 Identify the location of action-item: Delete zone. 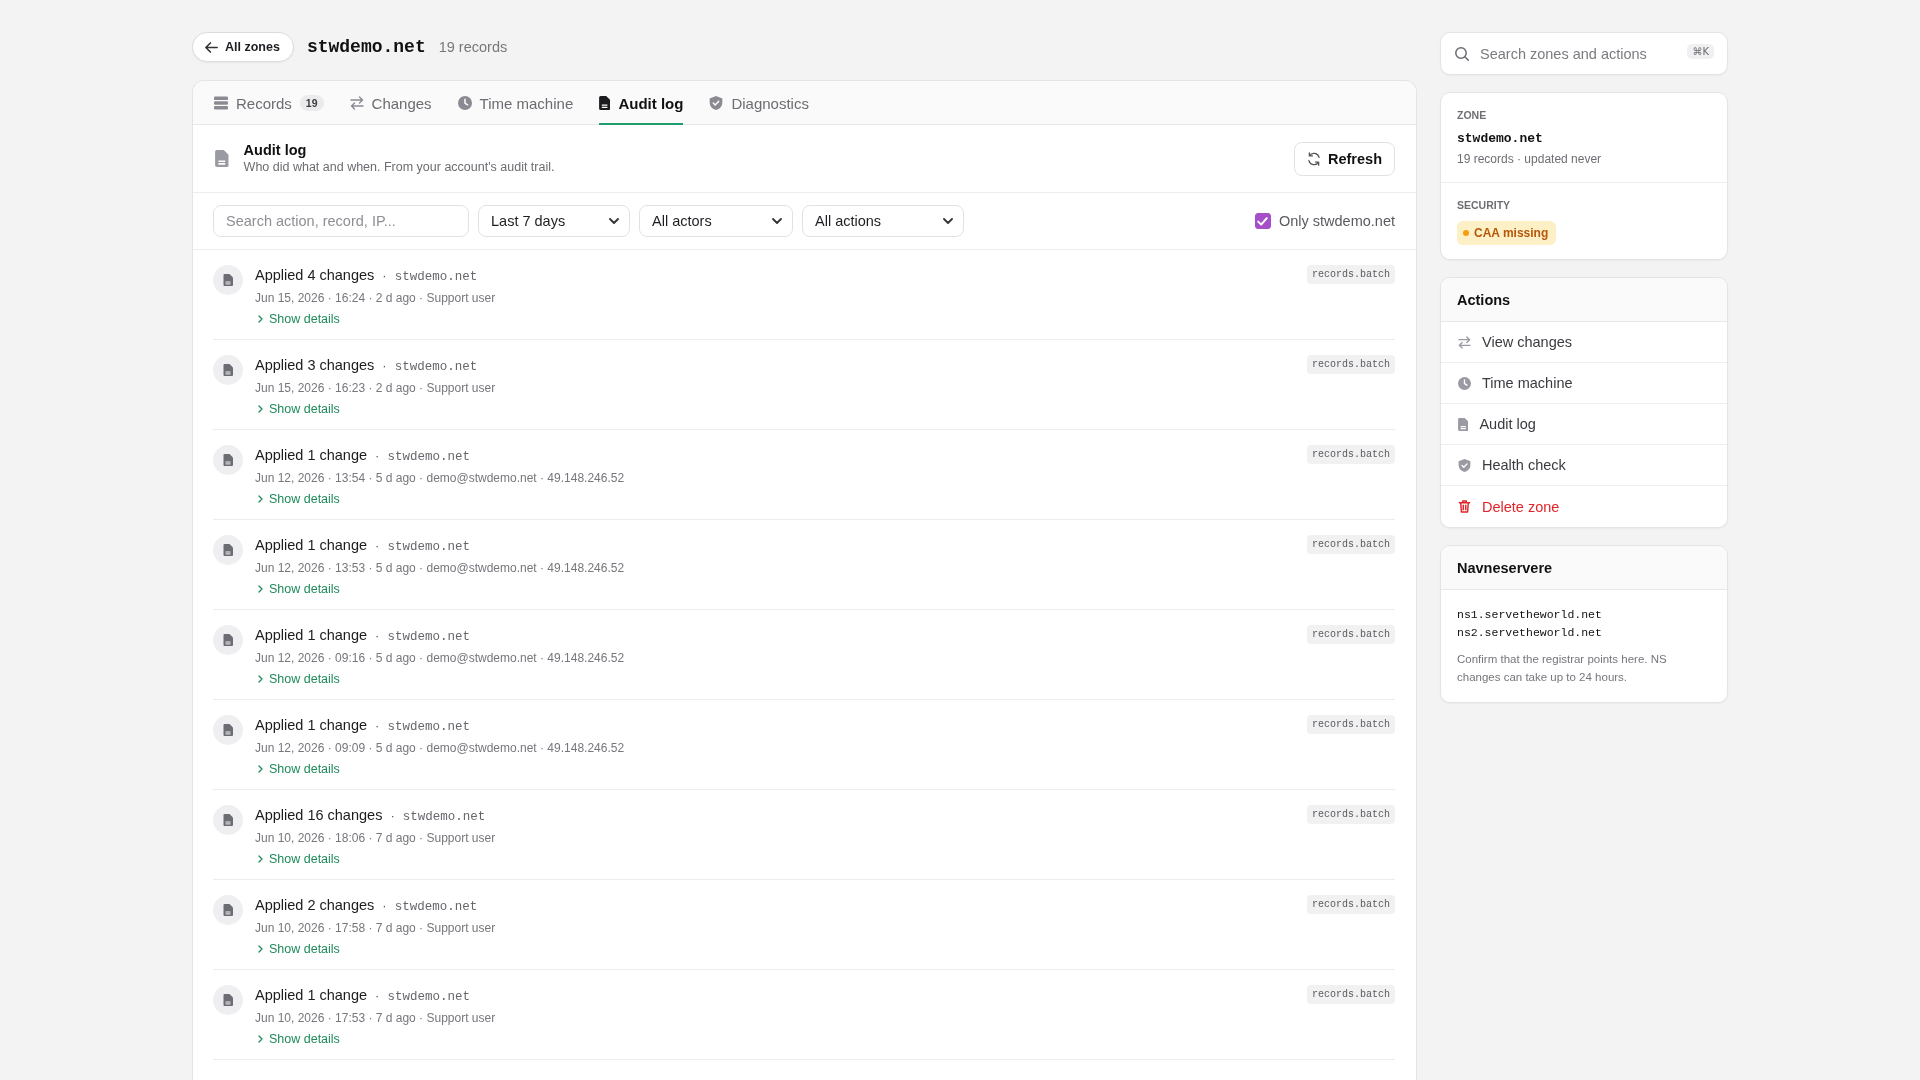
(1584, 506).